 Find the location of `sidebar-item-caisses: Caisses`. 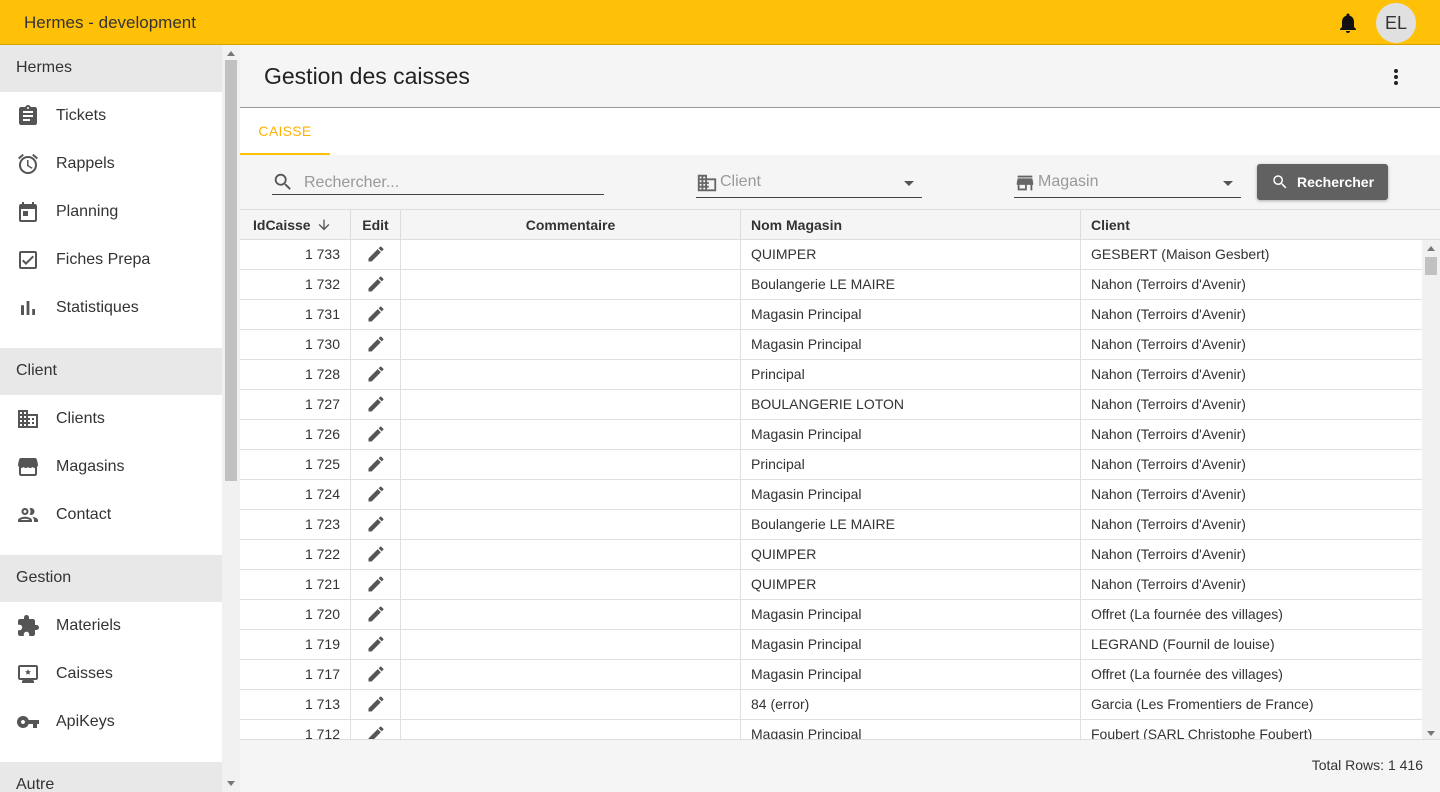

sidebar-item-caisses: Caisses is located at coordinates (111, 674).